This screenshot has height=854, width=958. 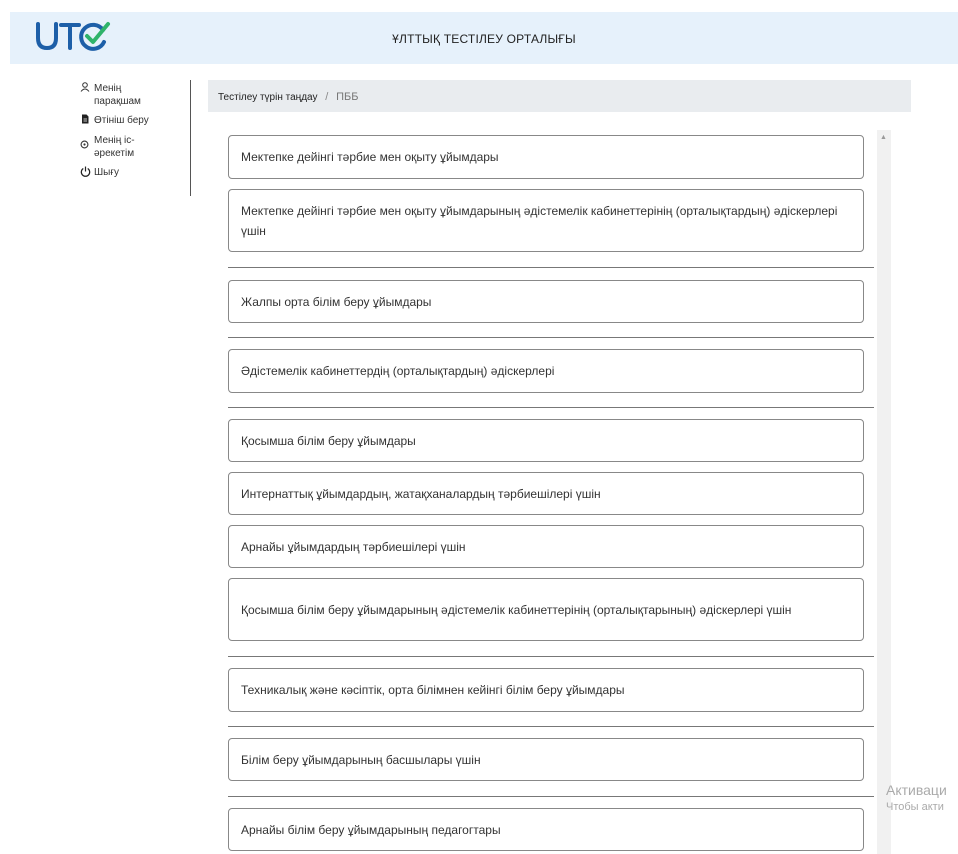 I want to click on sidebar-item-logout: Шығу, so click(x=135, y=173).